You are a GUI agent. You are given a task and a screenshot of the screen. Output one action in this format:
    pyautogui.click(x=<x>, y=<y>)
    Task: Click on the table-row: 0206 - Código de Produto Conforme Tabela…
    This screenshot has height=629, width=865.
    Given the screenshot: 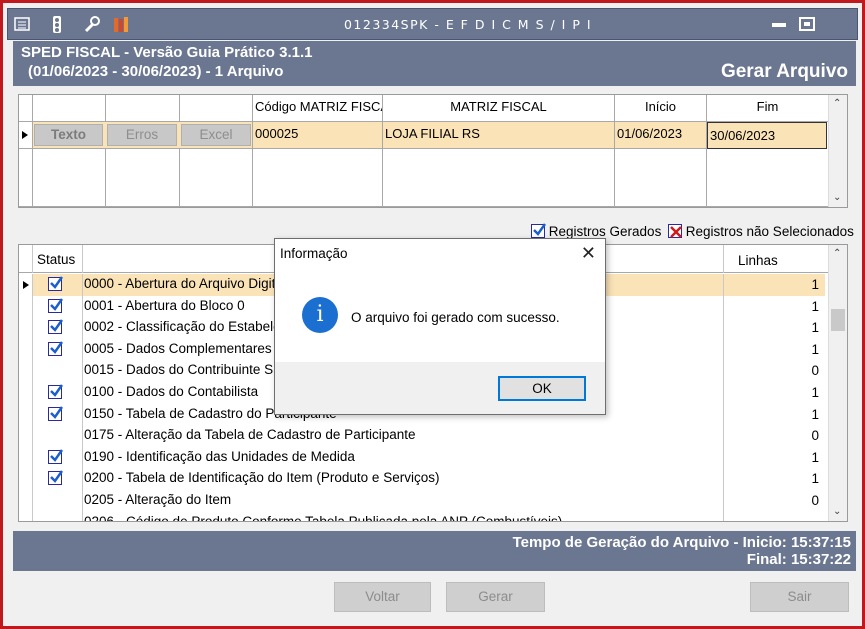 What is the action you would take?
    pyautogui.click(x=422, y=516)
    